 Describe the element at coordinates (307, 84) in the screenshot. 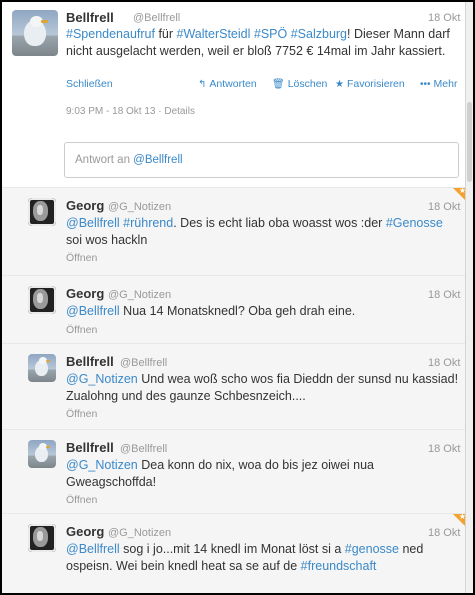

I see `delete-label: Löschen` at that location.